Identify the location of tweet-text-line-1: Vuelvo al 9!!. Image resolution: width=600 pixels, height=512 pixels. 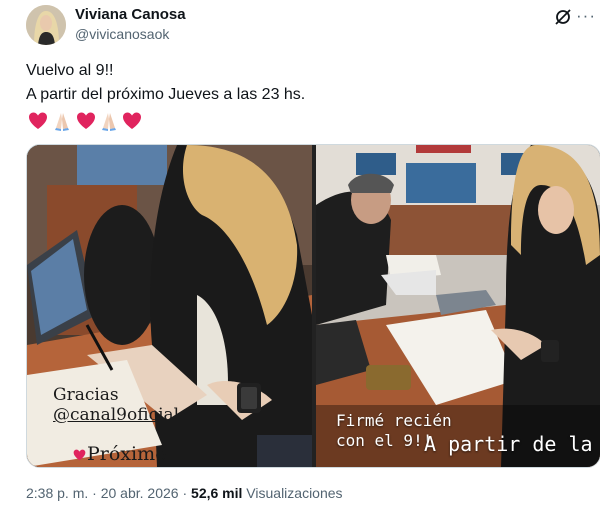
(70, 70).